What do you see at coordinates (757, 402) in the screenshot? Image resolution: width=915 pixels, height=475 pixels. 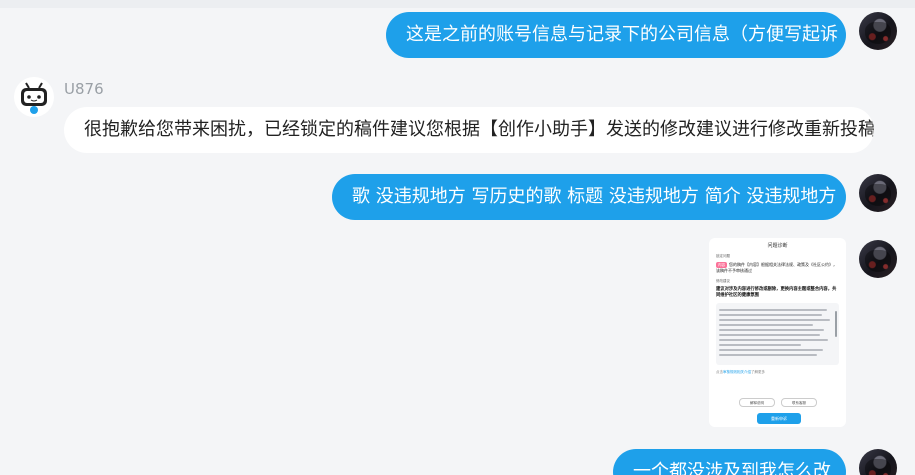 I see `explain-button: 解释说明` at bounding box center [757, 402].